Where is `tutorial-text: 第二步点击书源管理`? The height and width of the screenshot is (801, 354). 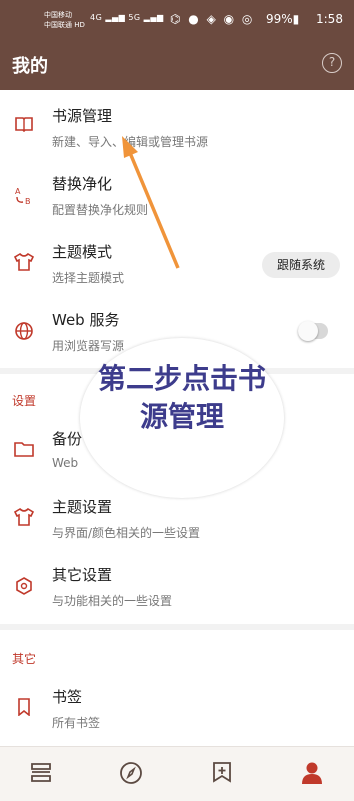
tutorial-text: 第二步点击书源管理 is located at coordinates (181, 397).